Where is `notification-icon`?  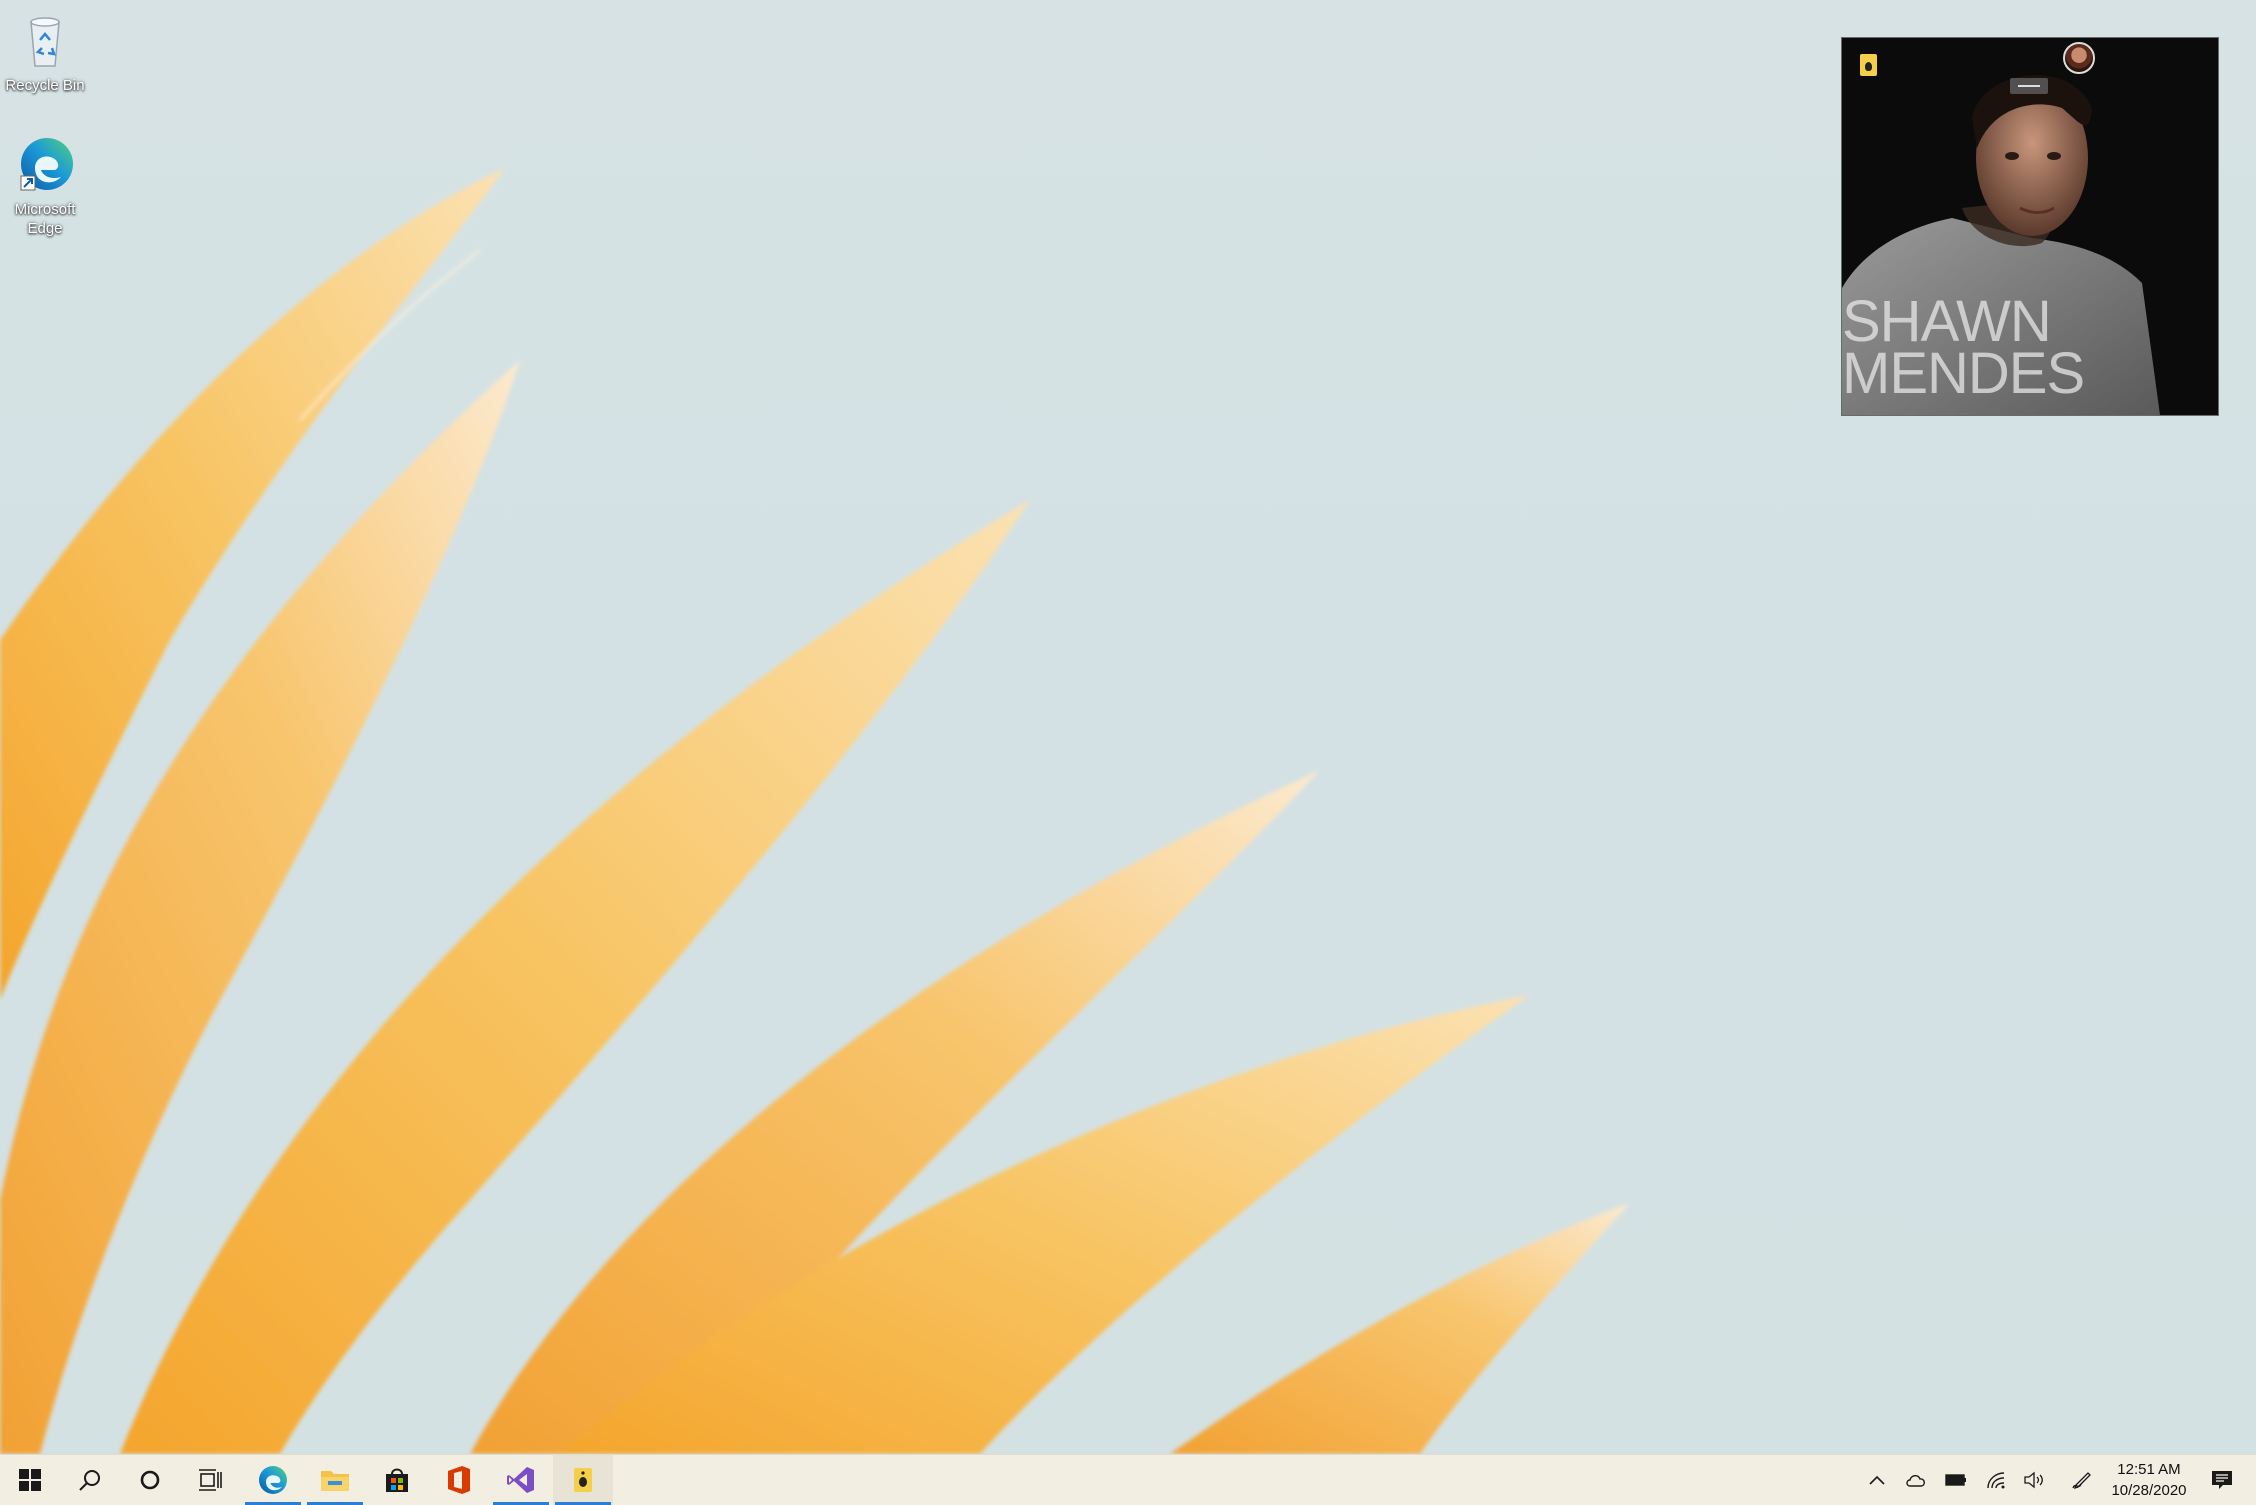
notification-icon is located at coordinates (2222, 1480).